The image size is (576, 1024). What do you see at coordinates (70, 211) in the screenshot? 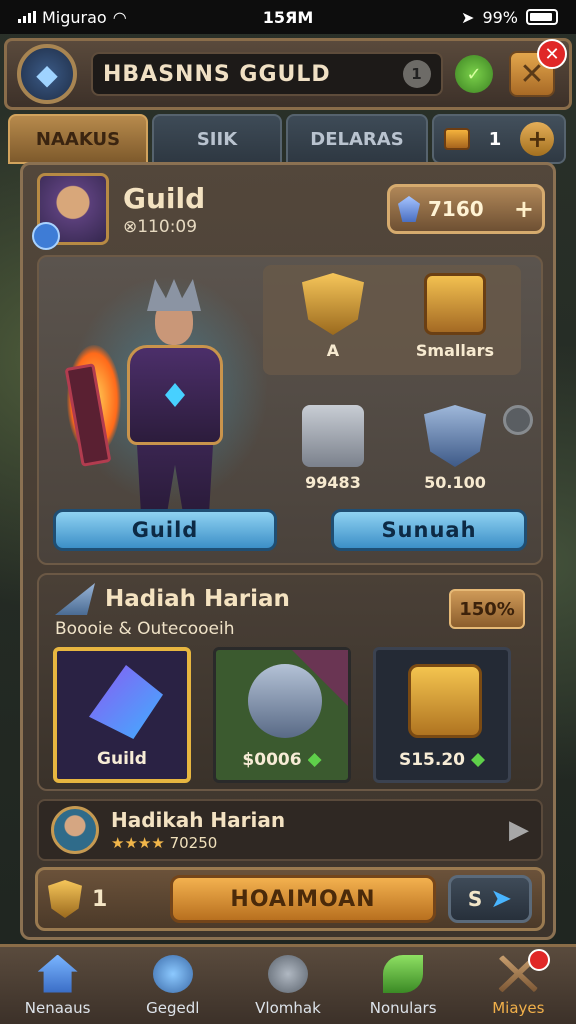
I see `guild-leader-avatar` at bounding box center [70, 211].